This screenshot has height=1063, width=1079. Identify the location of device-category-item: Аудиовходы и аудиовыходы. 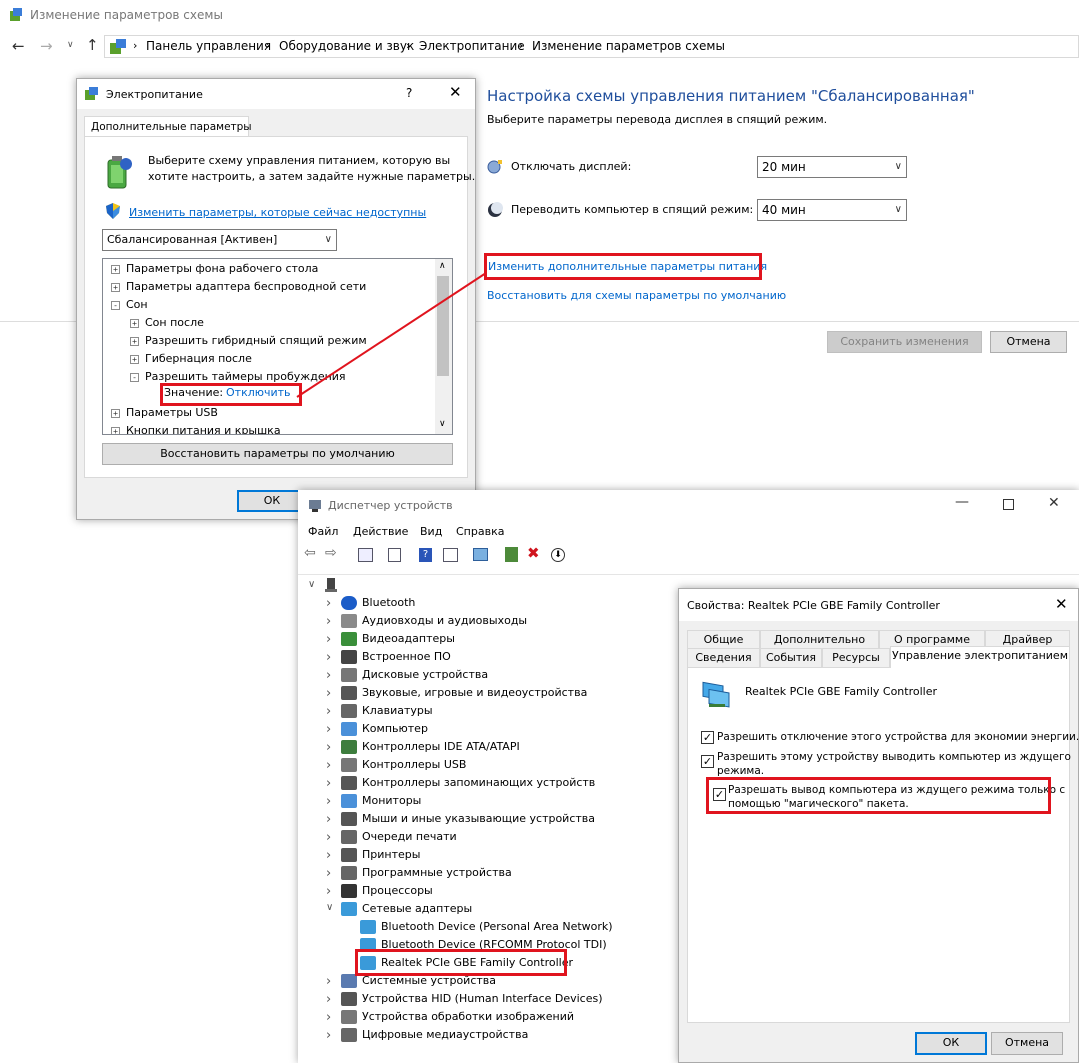
(444, 621).